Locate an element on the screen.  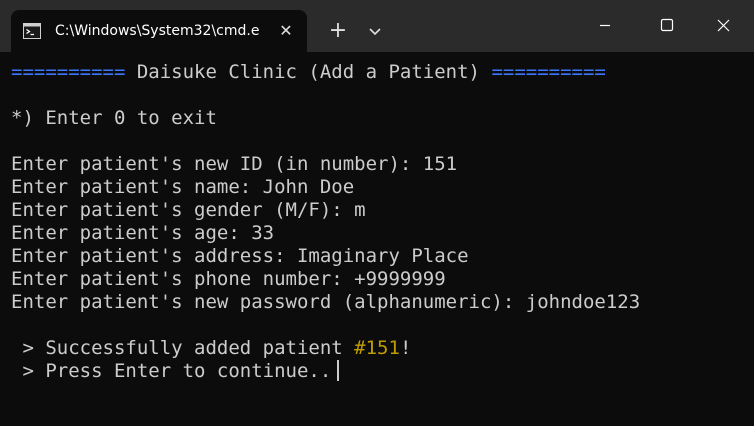
close-icon is located at coordinates (723, 26).